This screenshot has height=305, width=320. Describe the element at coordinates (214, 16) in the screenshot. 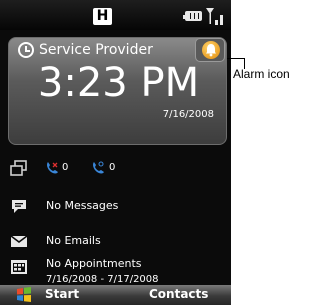

I see `signal-icon` at that location.